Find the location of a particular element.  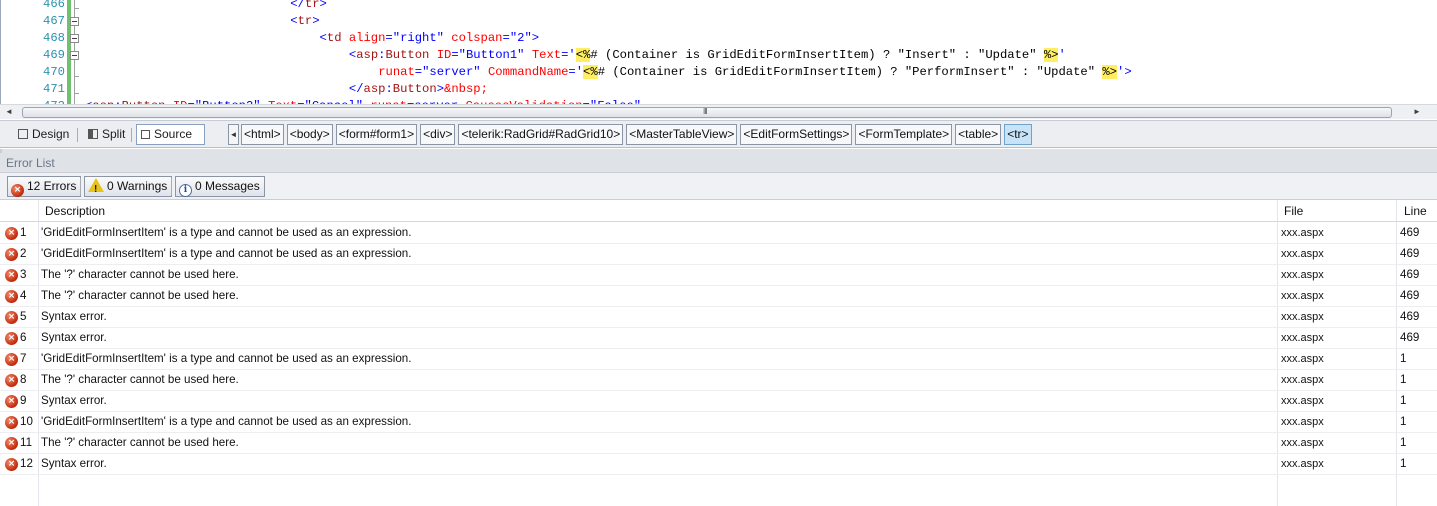

code-line: 471 </asp:Button>&nbsp; is located at coordinates (719, 89).